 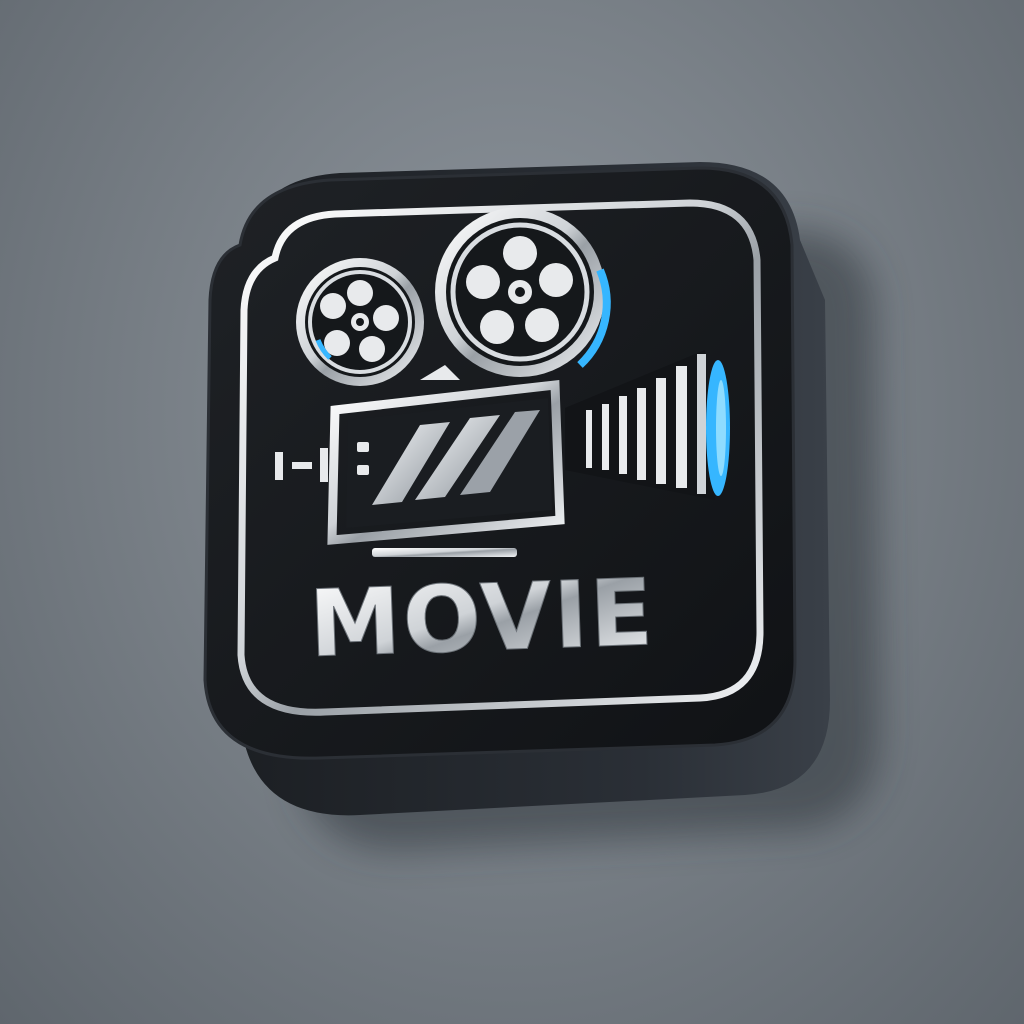 I want to click on app-label: MOVIE, so click(x=481, y=618).